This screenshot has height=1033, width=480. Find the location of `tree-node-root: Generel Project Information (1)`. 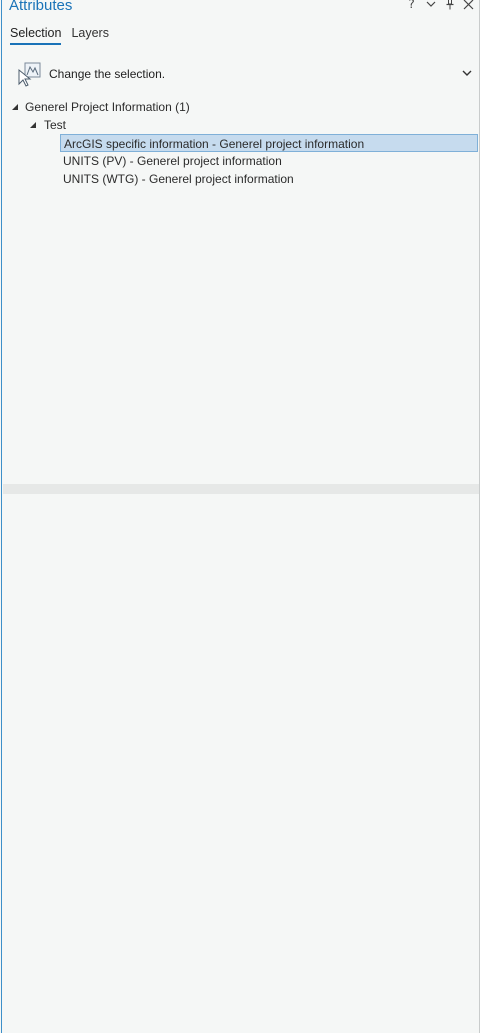

tree-node-root: Generel Project Information (1) is located at coordinates (160, 107).